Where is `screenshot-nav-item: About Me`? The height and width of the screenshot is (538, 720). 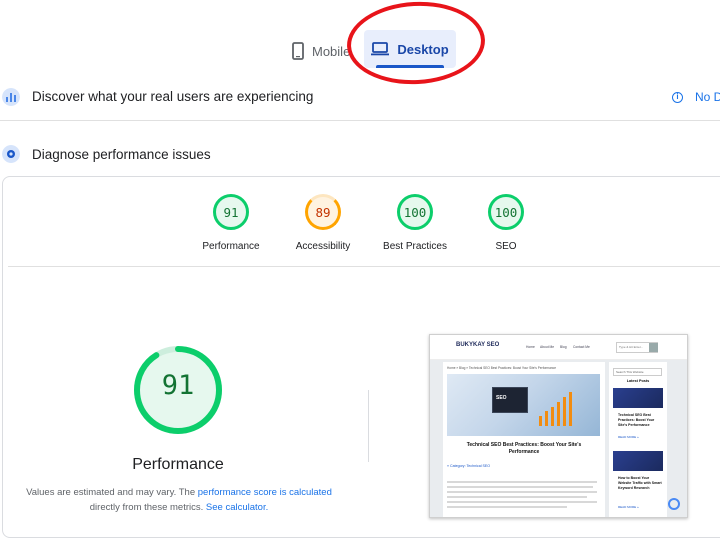
screenshot-nav-item: About Me is located at coordinates (547, 347).